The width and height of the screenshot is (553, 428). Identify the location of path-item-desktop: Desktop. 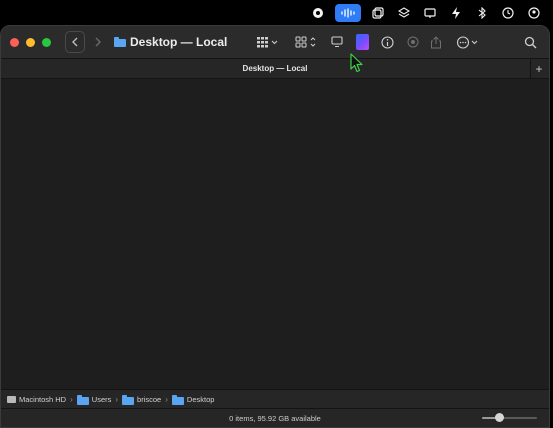
(193, 399).